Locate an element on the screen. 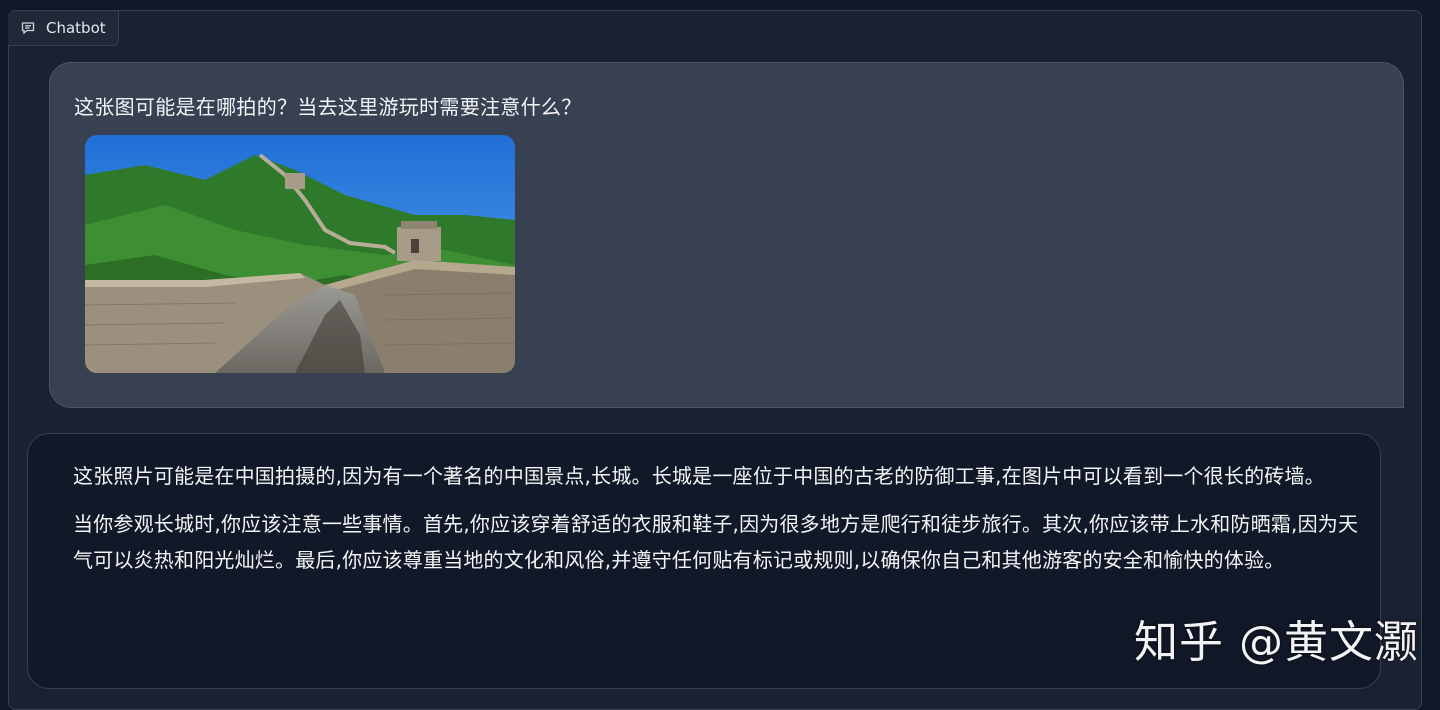  chatbot-label: Chatbot is located at coordinates (63, 28).